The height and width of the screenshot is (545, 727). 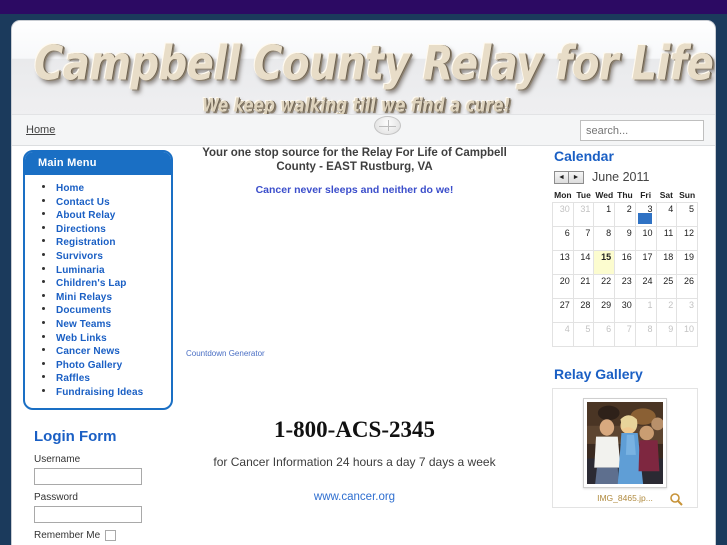 What do you see at coordinates (645, 262) in the screenshot?
I see `calendar-day-cell: 17` at bounding box center [645, 262].